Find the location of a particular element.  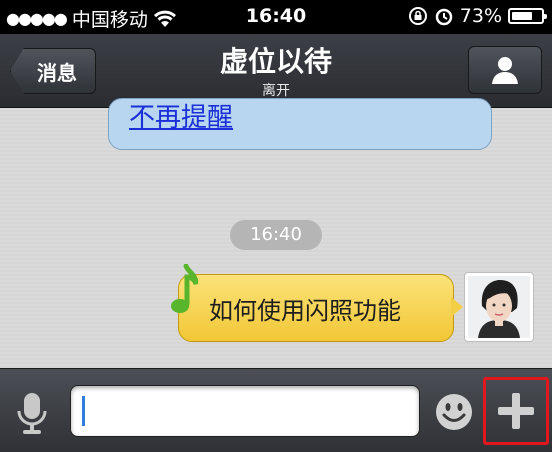

text-cursor is located at coordinates (83, 411).